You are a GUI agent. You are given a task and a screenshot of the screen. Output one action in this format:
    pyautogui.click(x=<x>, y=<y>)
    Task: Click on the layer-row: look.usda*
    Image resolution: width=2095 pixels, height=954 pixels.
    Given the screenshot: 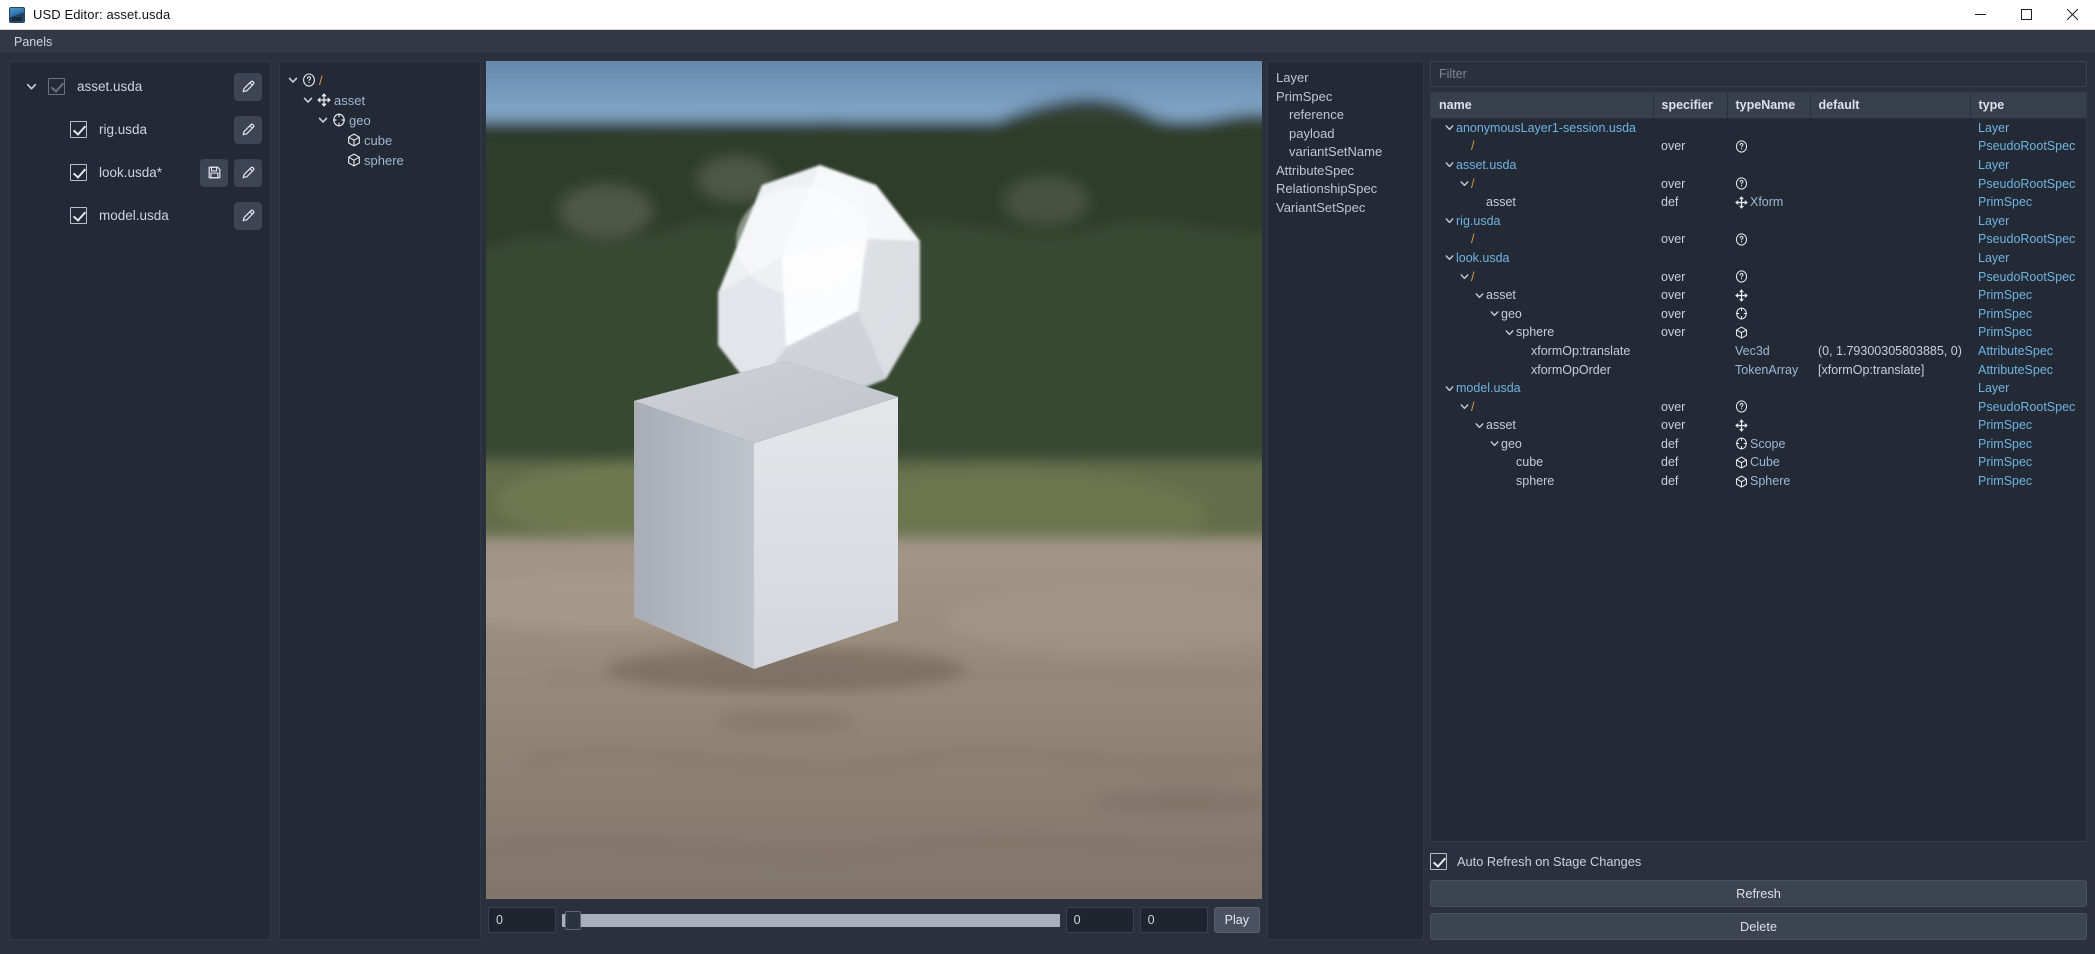 What is the action you would take?
    pyautogui.click(x=140, y=172)
    